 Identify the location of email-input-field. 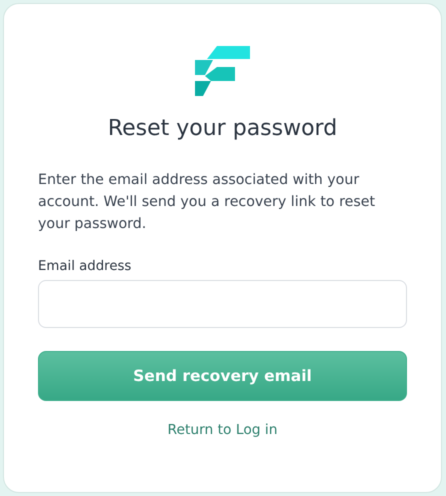
(222, 304).